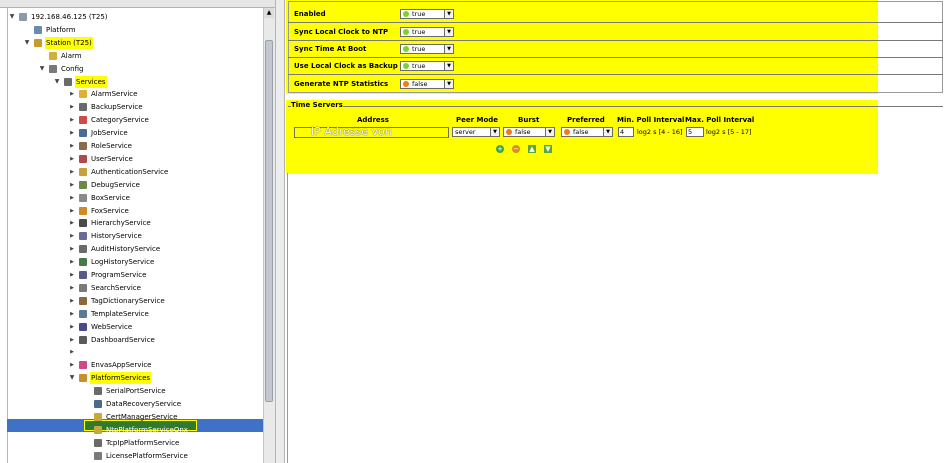  What do you see at coordinates (98, 430) in the screenshot?
I see `ntp-icon` at bounding box center [98, 430].